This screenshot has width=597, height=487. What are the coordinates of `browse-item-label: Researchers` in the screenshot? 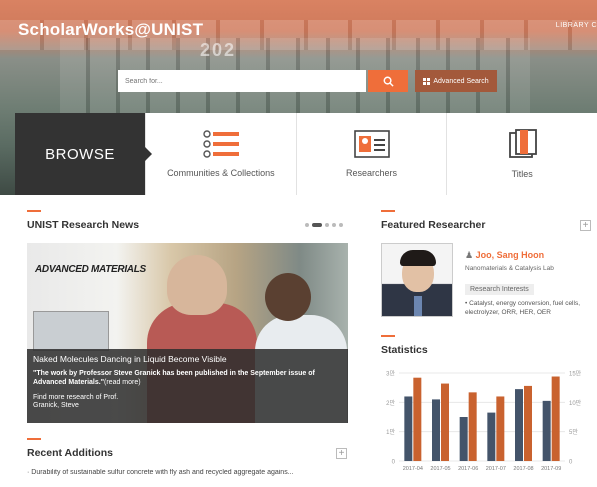 It's located at (371, 173).